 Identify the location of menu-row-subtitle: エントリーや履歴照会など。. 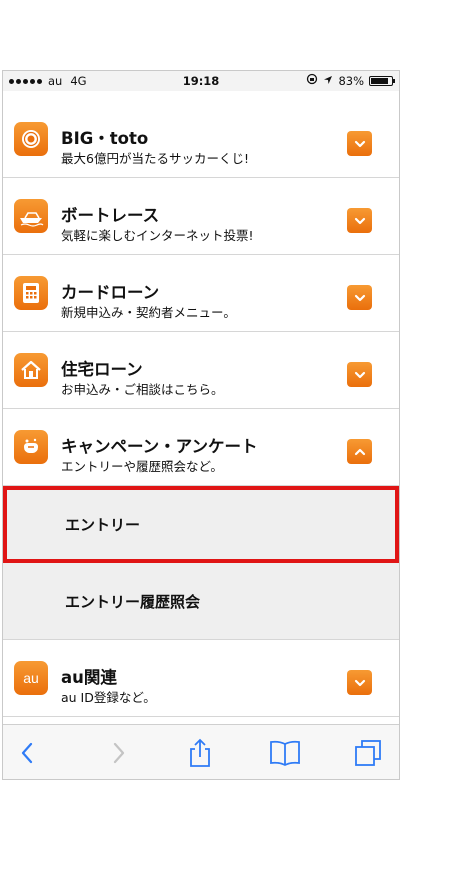
(142, 466).